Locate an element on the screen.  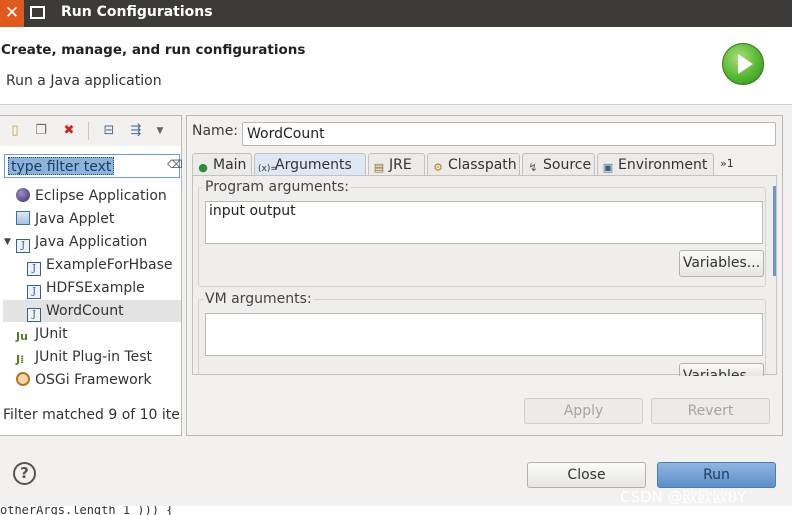
tree-item-exampleforhbase: J ExampleForHbase is located at coordinates (100, 265).